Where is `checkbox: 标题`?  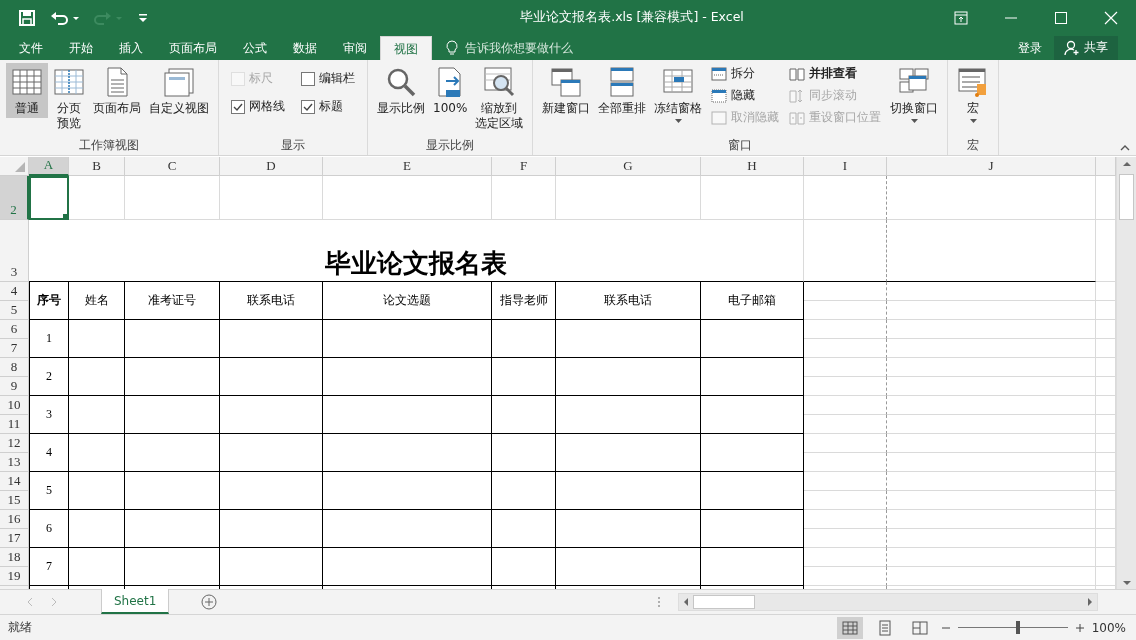
checkbox: 标题 is located at coordinates (328, 106).